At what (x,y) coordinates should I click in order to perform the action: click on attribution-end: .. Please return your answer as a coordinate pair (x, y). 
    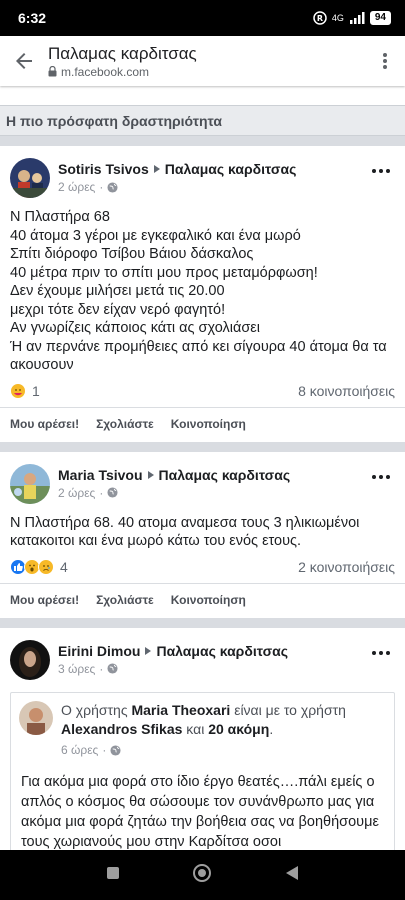
    Looking at the image, I should click on (271, 728).